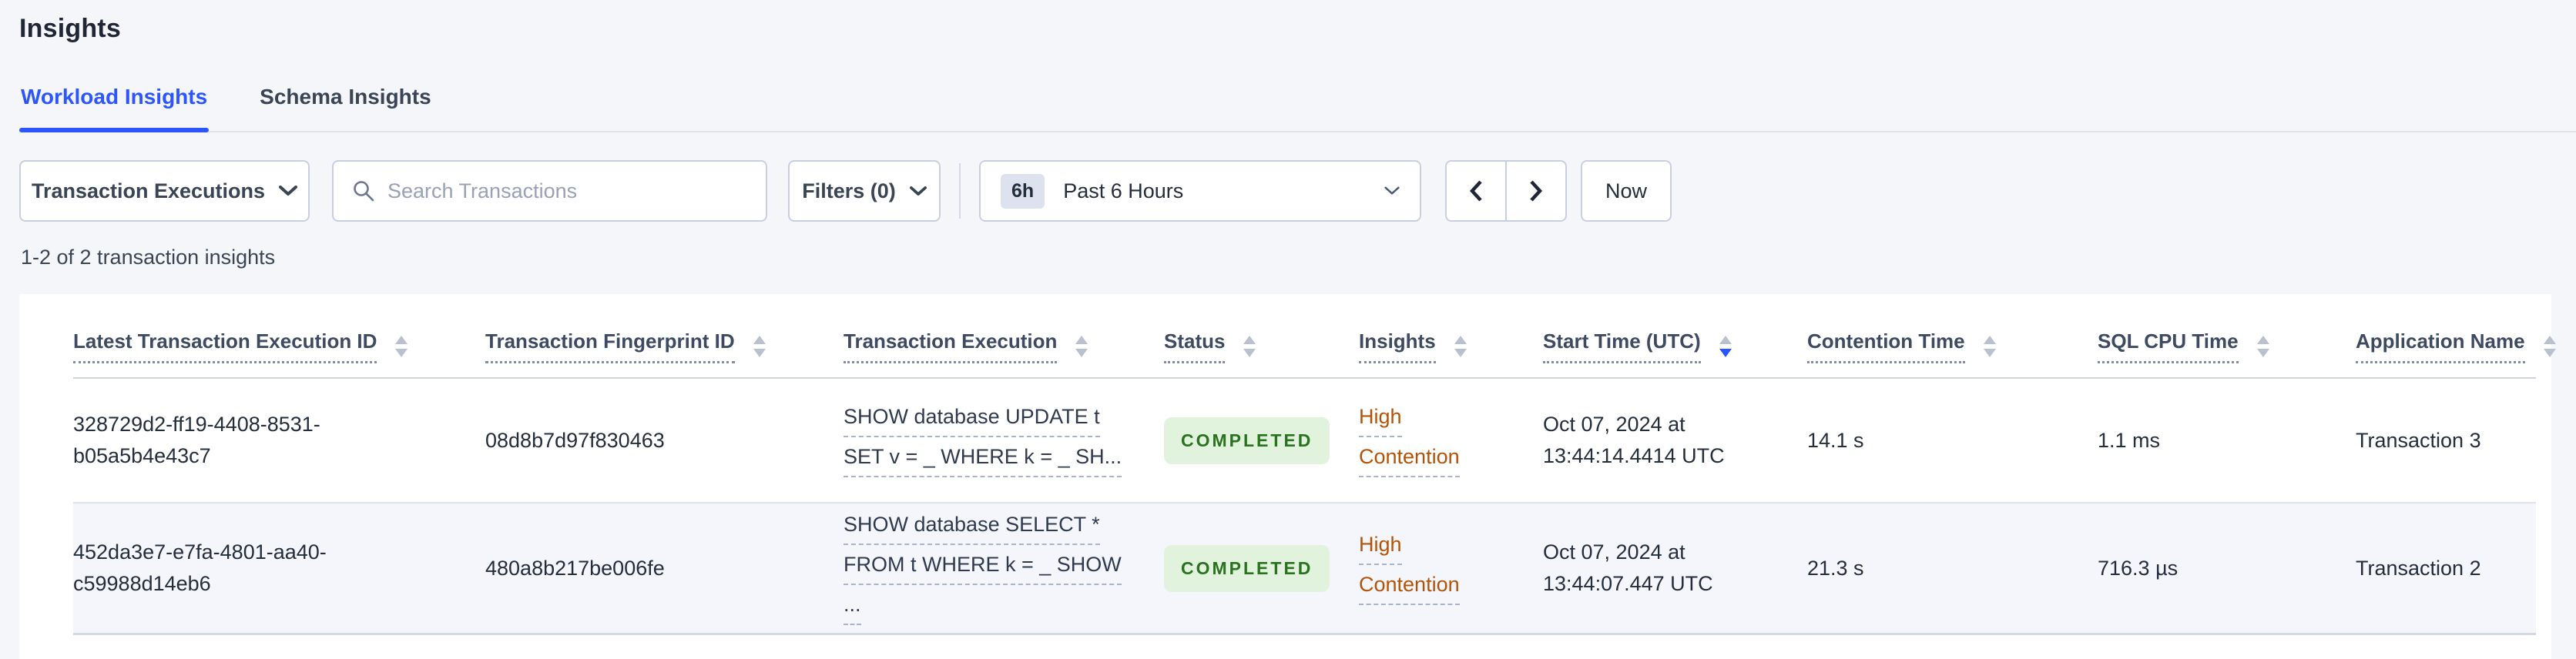 This screenshot has width=2576, height=659. Describe the element at coordinates (345, 108) in the screenshot. I see `tab-schema-insights: Schema Insights` at that location.